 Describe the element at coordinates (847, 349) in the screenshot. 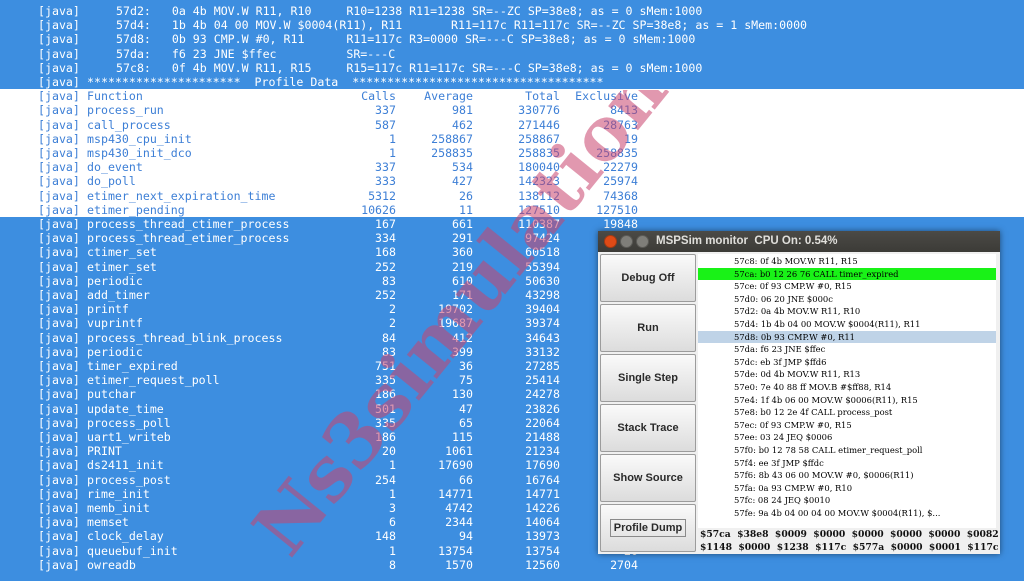

I see `disassembly-line: 57da: f6 23 JNE $ffec` at that location.